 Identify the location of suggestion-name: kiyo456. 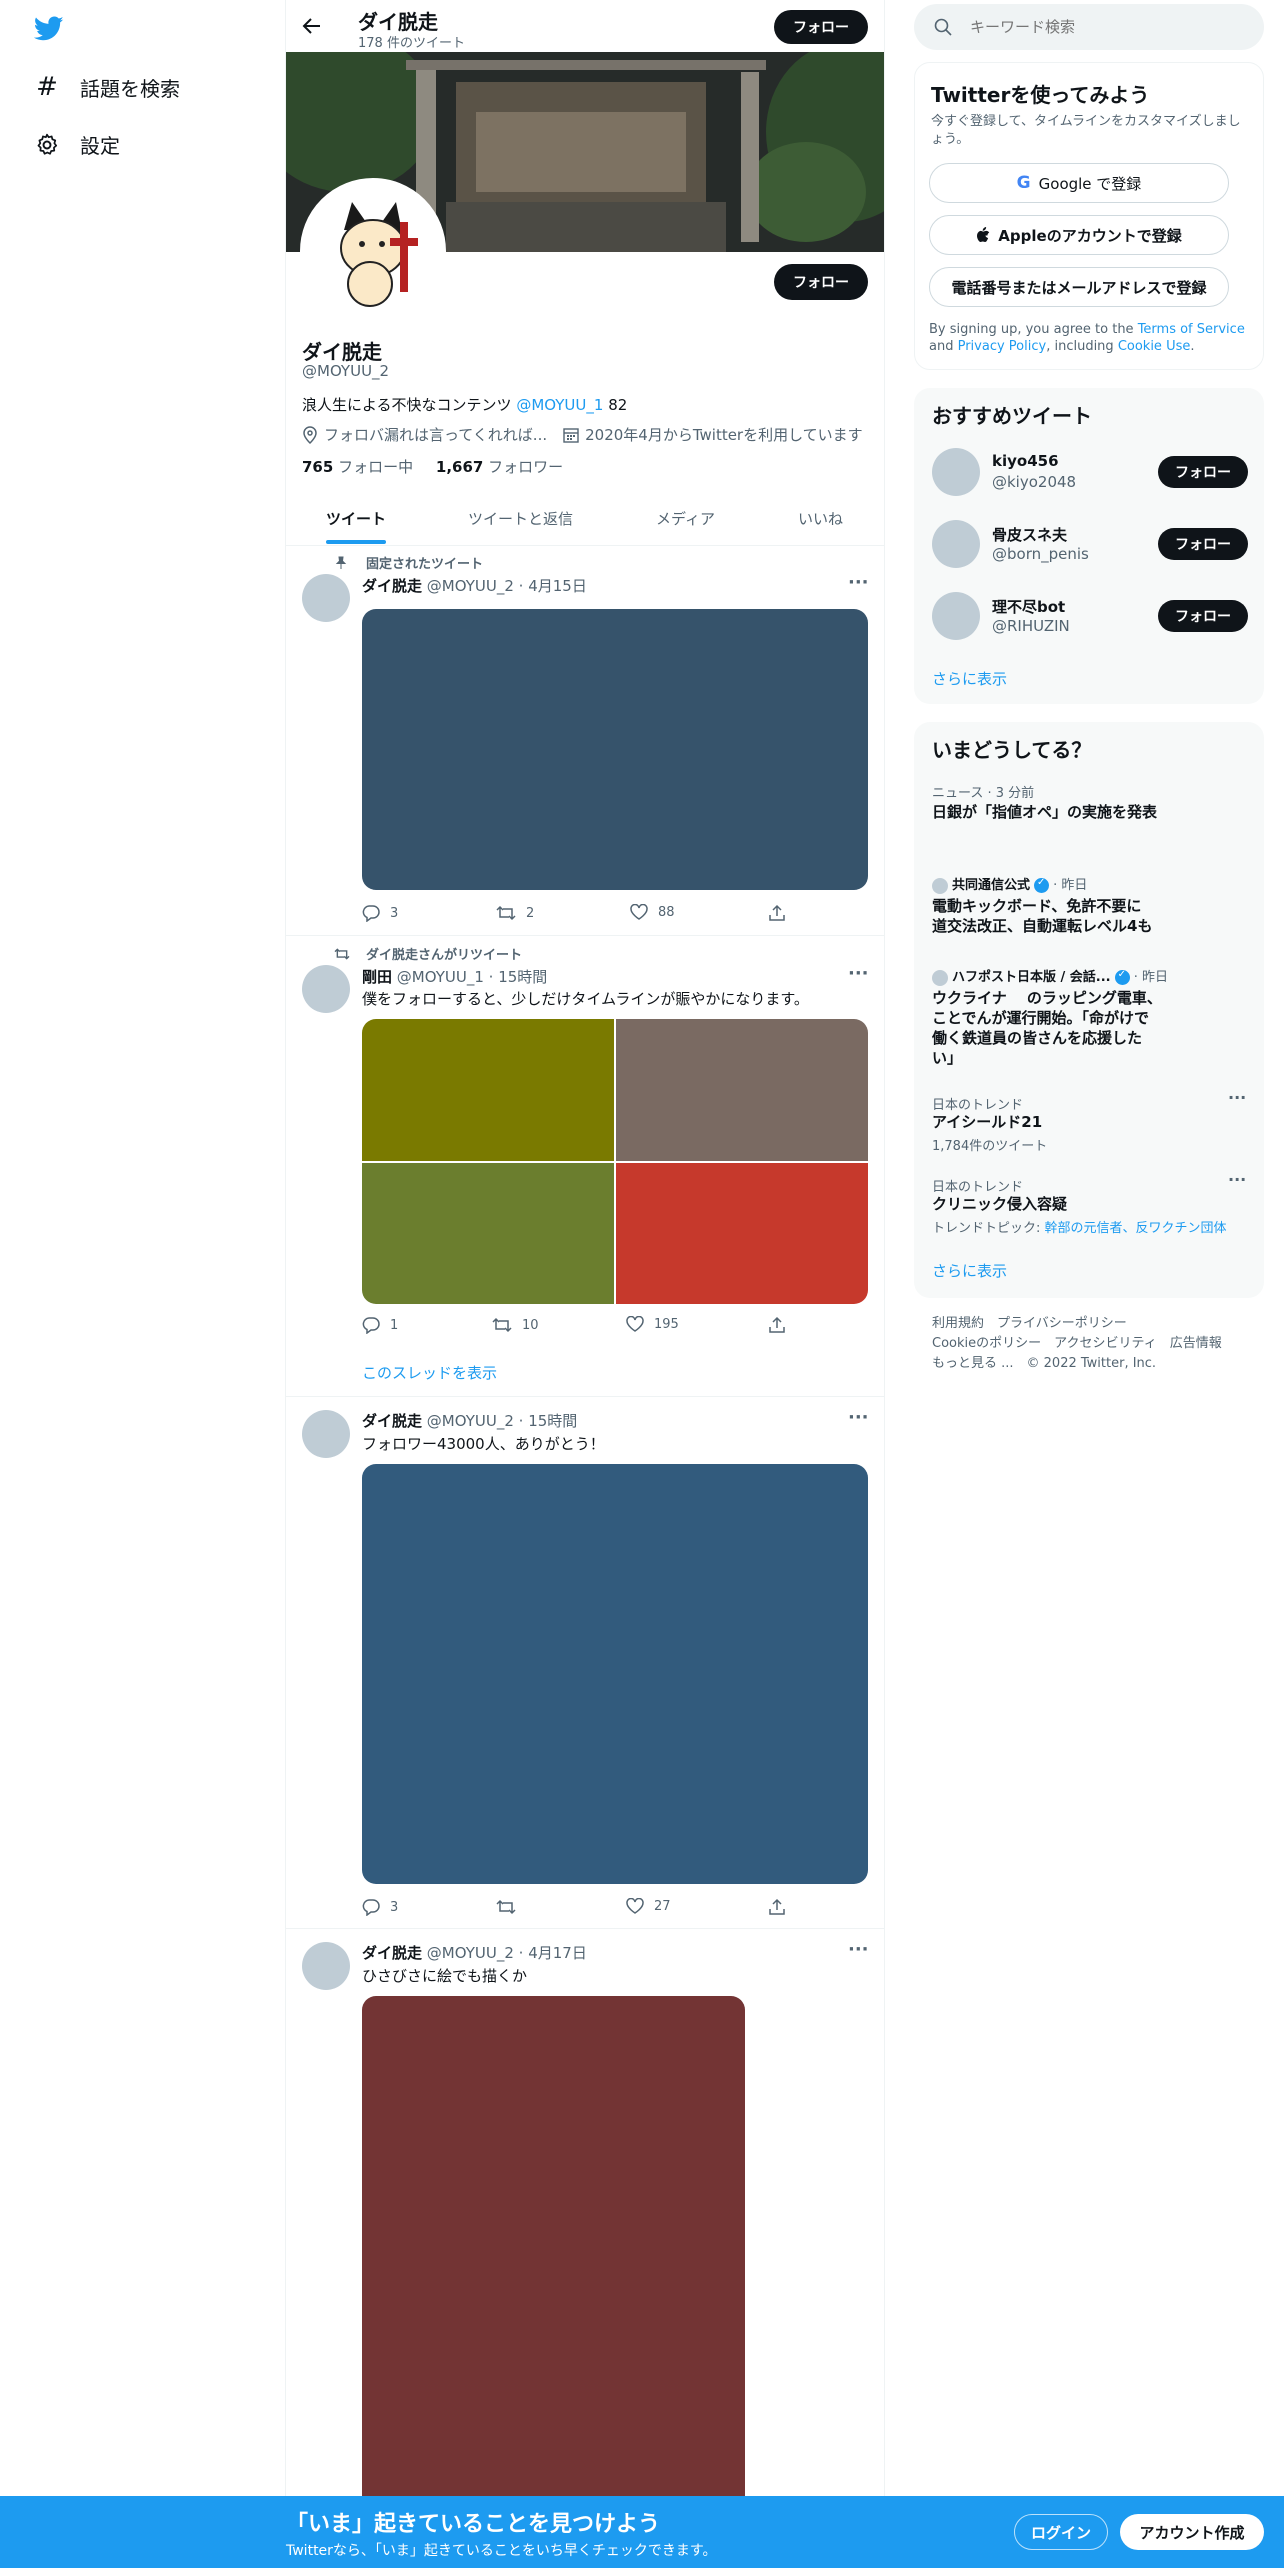
(1025, 461).